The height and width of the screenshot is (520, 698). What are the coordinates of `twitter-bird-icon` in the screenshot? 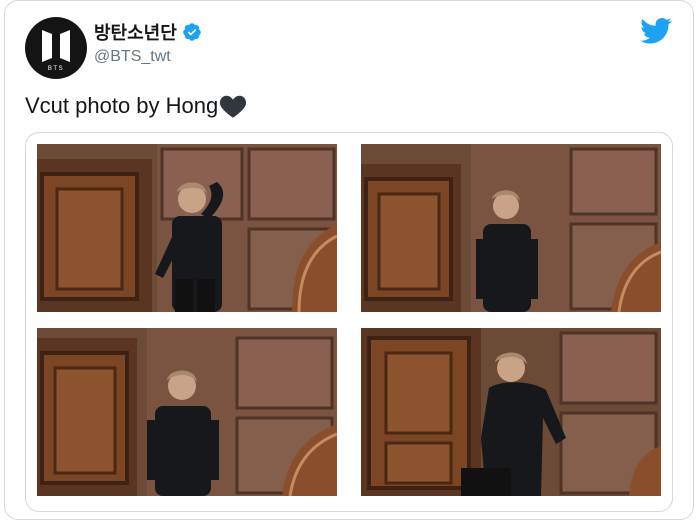 It's located at (656, 31).